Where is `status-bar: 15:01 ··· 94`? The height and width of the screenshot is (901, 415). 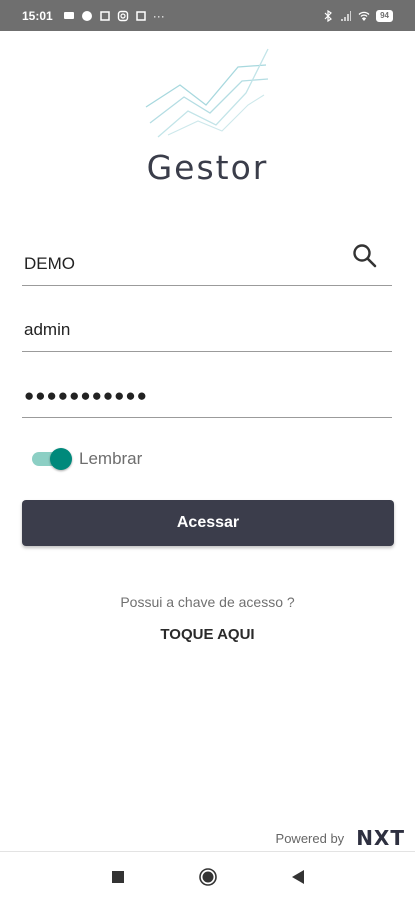
status-bar: 15:01 ··· 94 is located at coordinates (207, 15).